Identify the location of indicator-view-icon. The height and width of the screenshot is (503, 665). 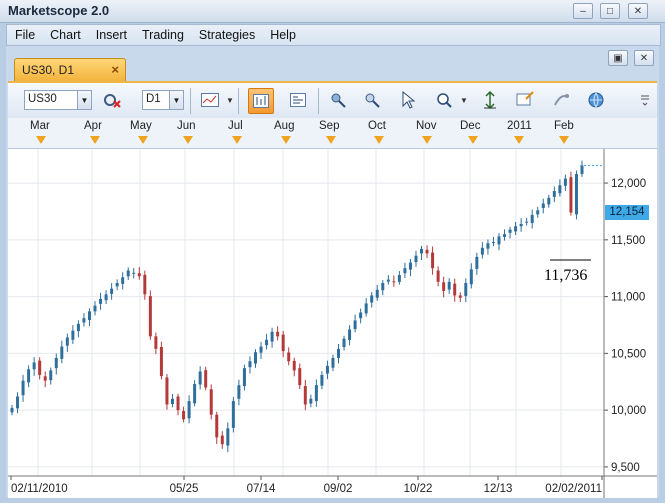
(298, 100).